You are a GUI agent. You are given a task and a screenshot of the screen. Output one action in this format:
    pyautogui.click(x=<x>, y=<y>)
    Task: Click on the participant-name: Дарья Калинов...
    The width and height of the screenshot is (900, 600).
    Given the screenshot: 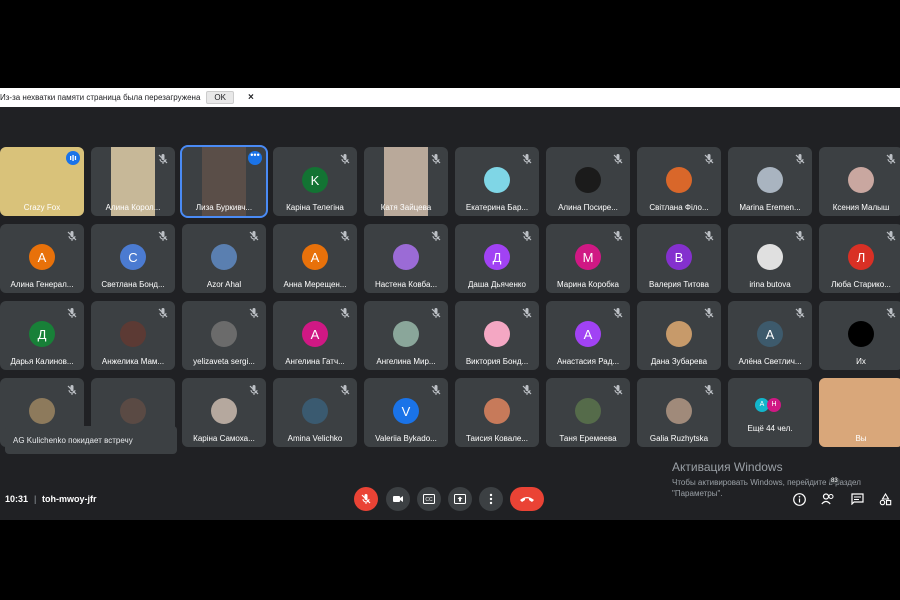 What is the action you would take?
    pyautogui.click(x=42, y=361)
    